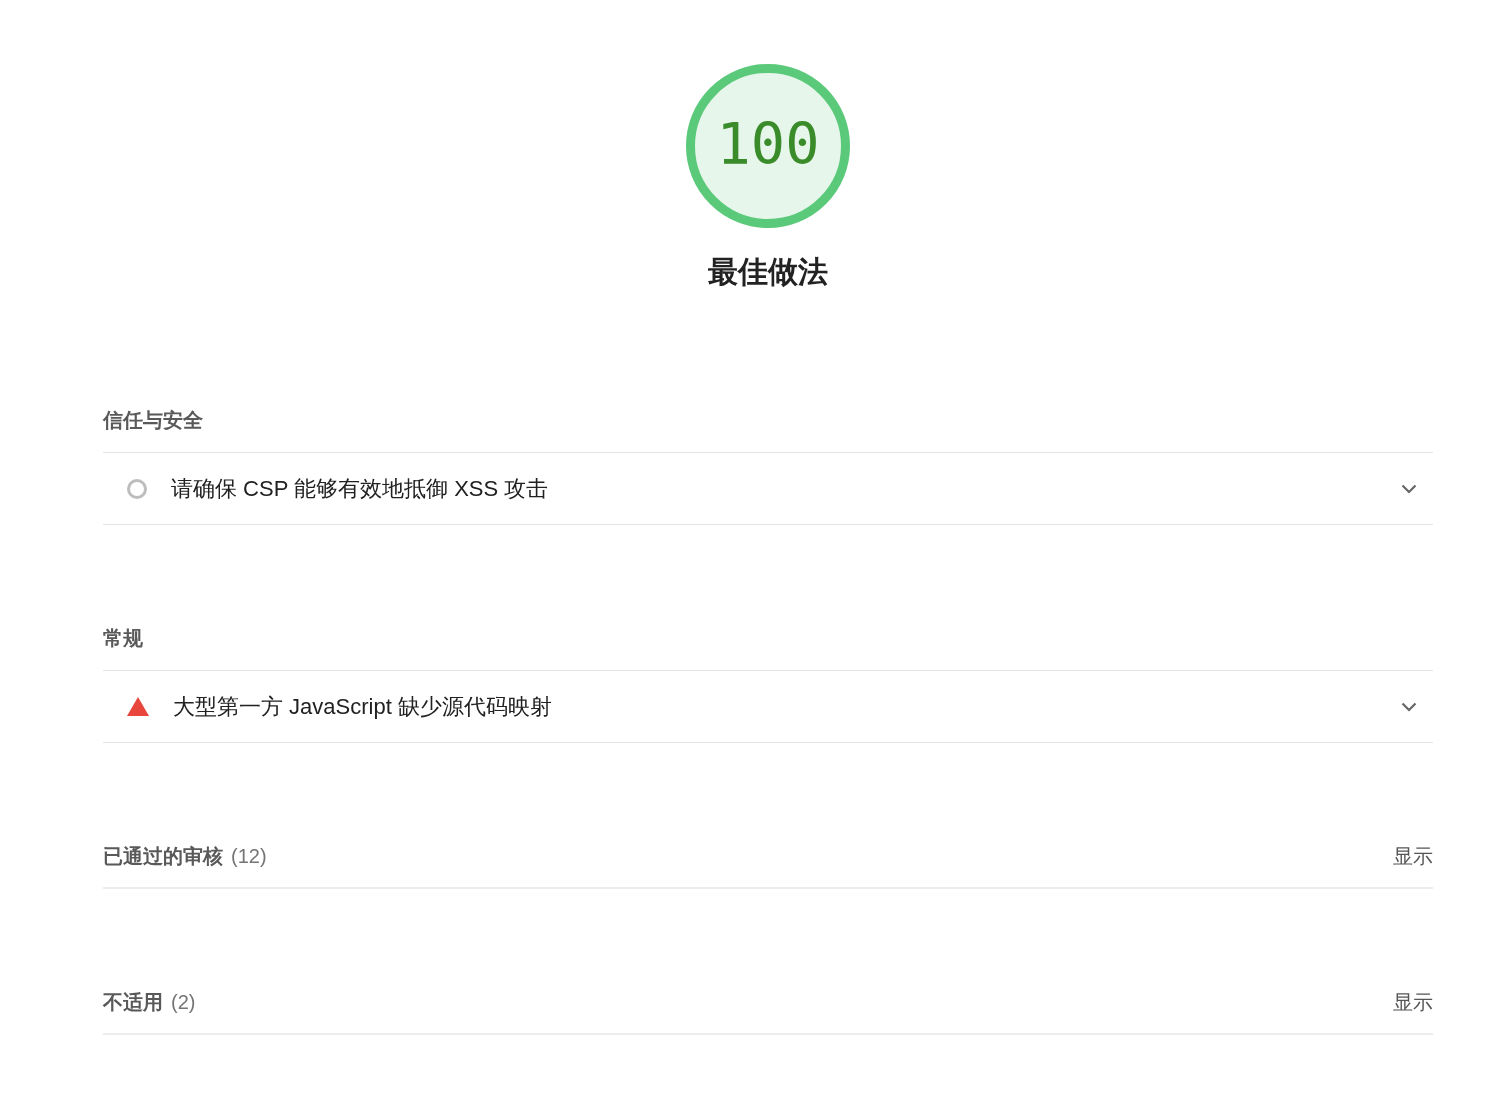 This screenshot has height=1104, width=1512. What do you see at coordinates (768, 145) in the screenshot?
I see `score-value: 100` at bounding box center [768, 145].